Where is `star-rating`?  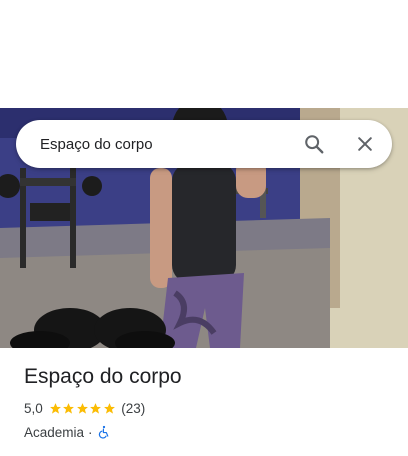
star-rating is located at coordinates (83, 408).